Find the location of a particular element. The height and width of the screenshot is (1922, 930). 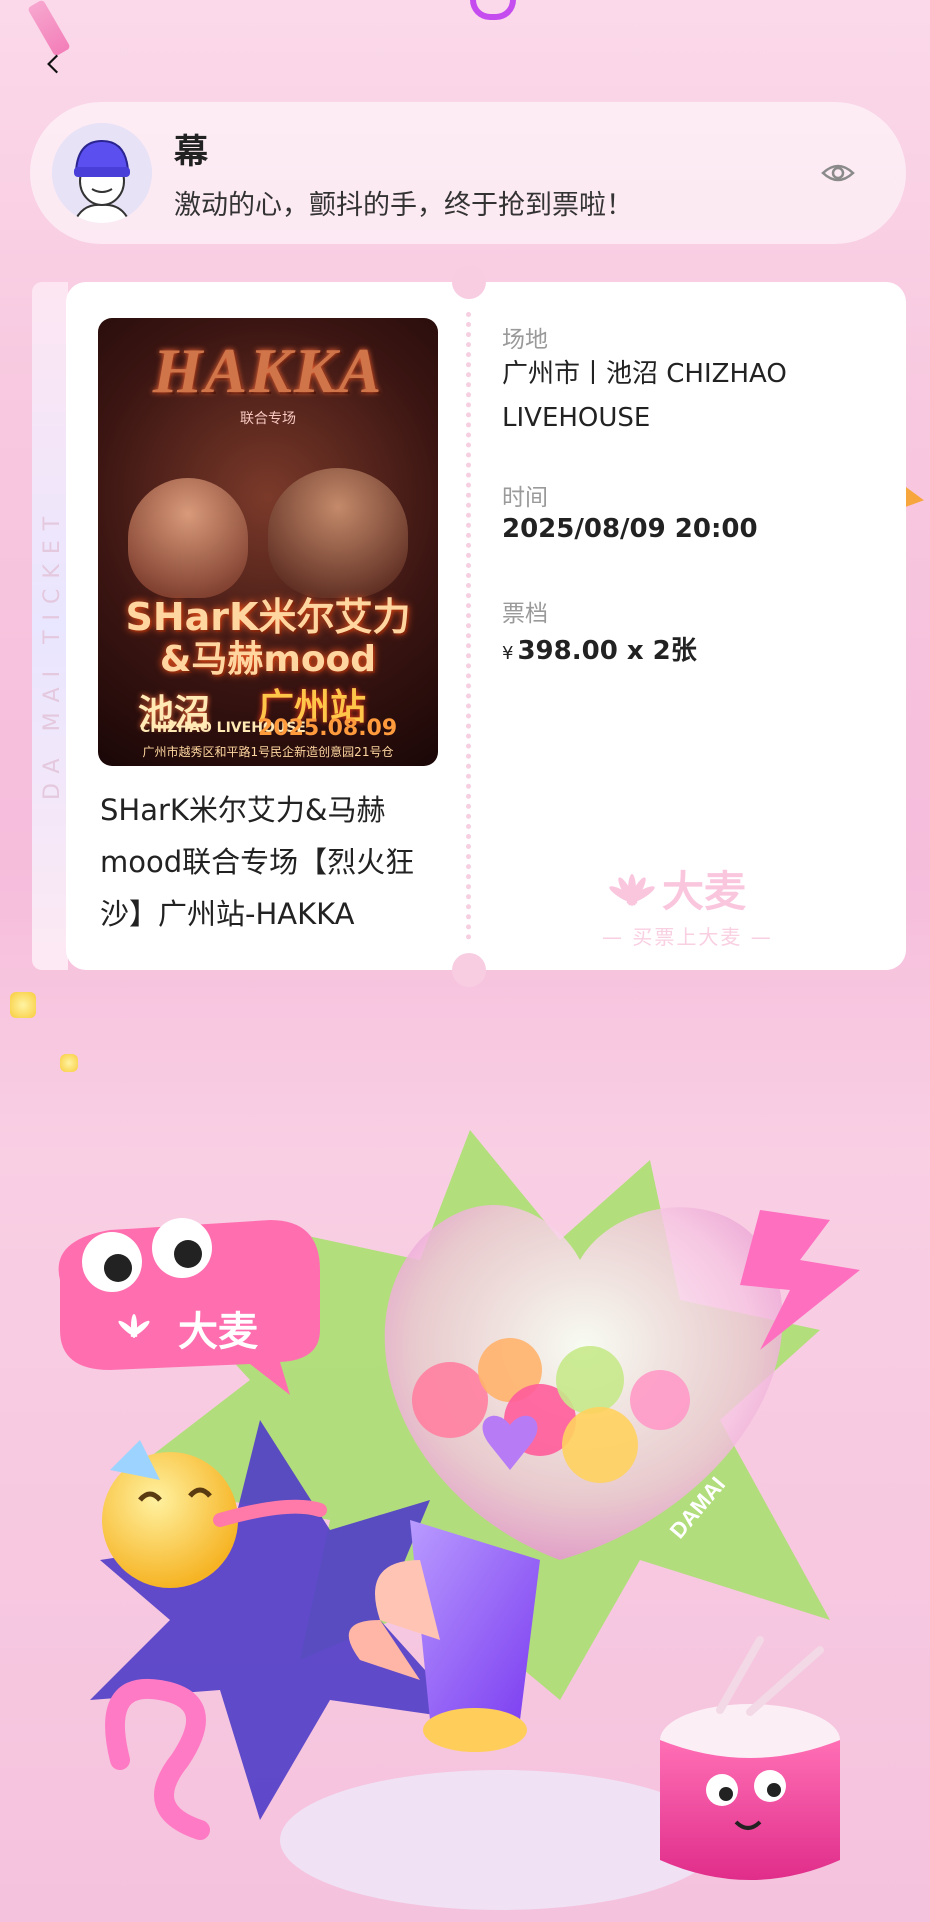

chevron-left-icon is located at coordinates (53, 64).